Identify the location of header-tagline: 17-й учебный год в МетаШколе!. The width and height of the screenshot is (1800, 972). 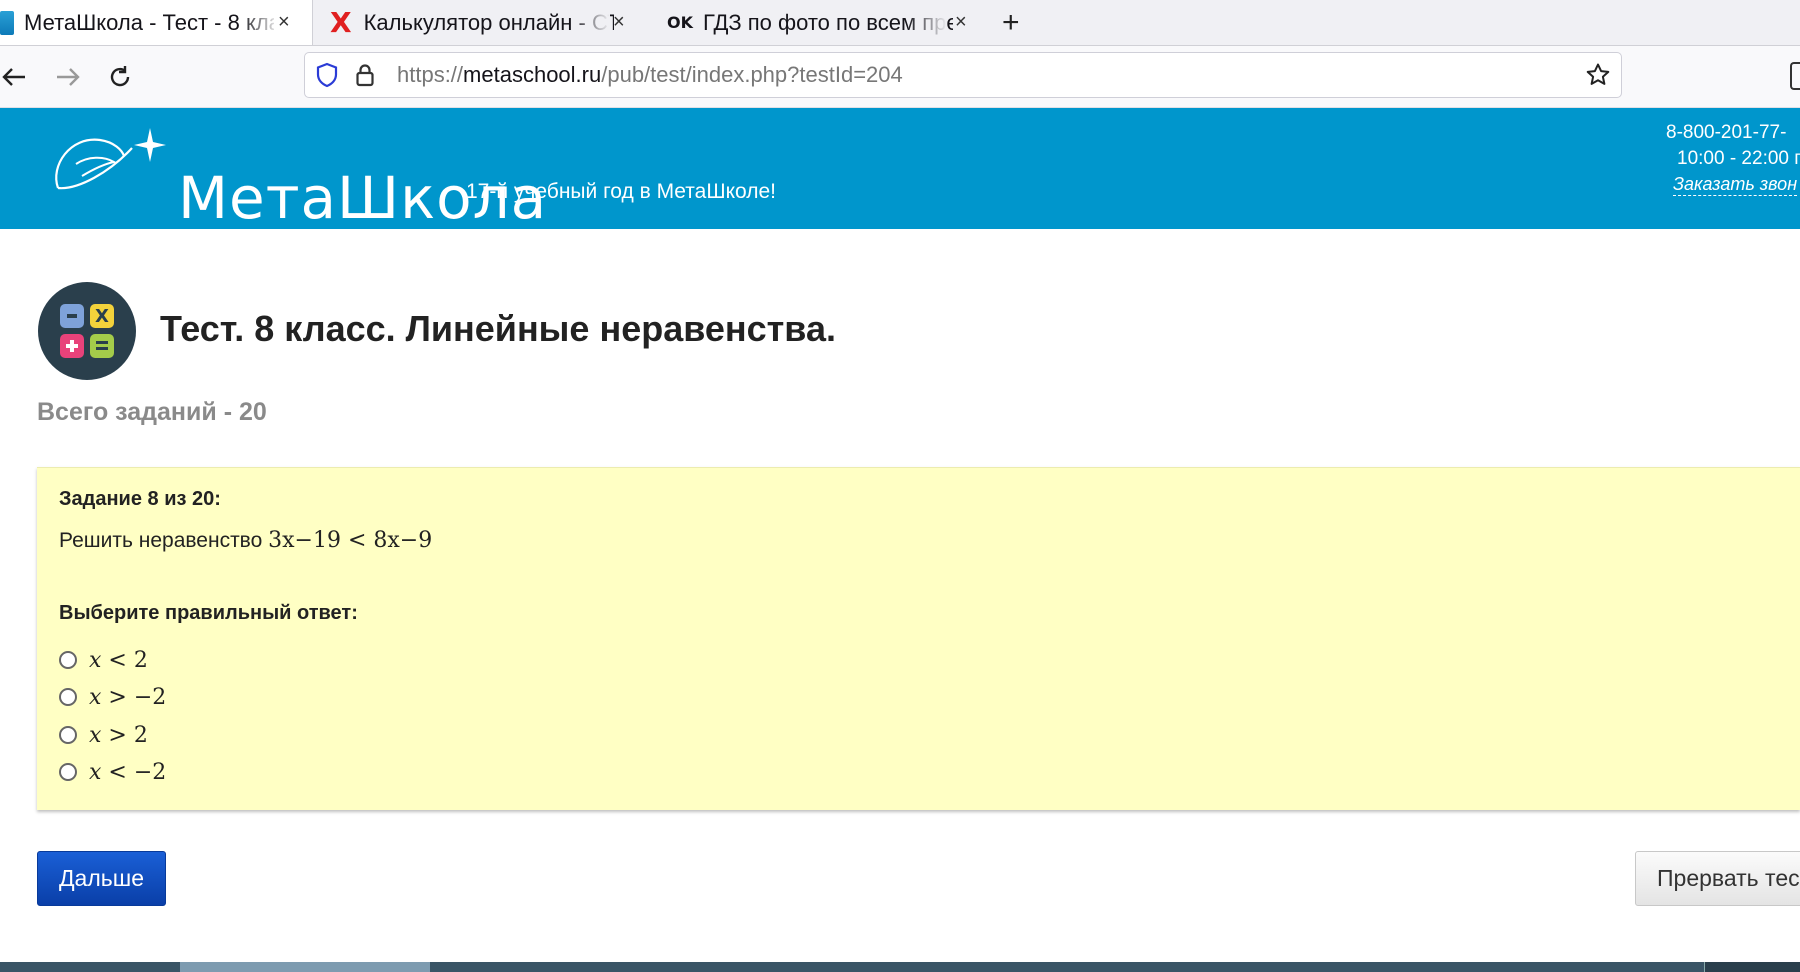
(621, 191).